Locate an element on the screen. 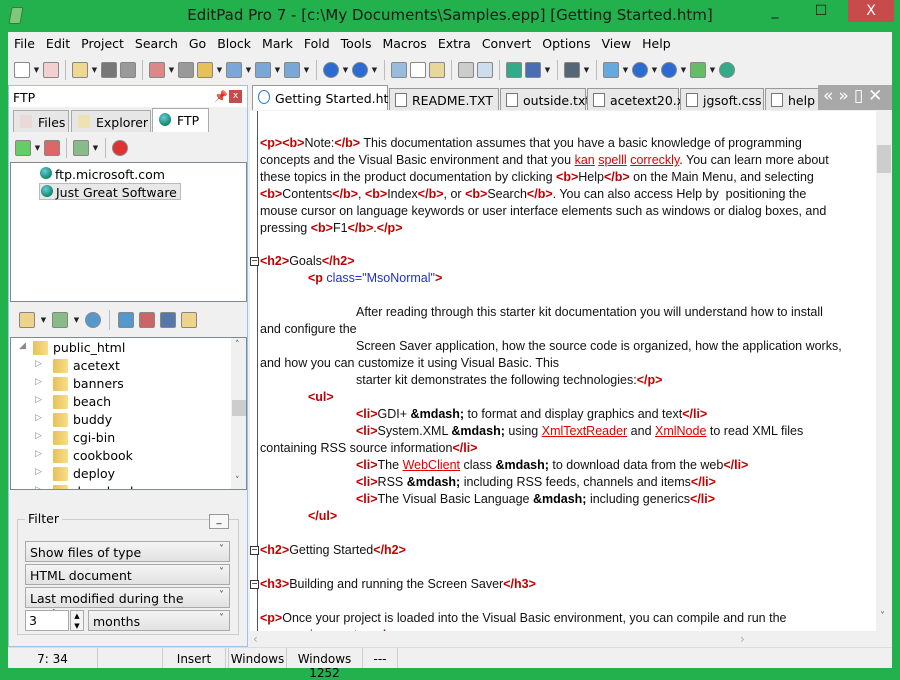  insert-mode: Insert is located at coordinates (194, 658).